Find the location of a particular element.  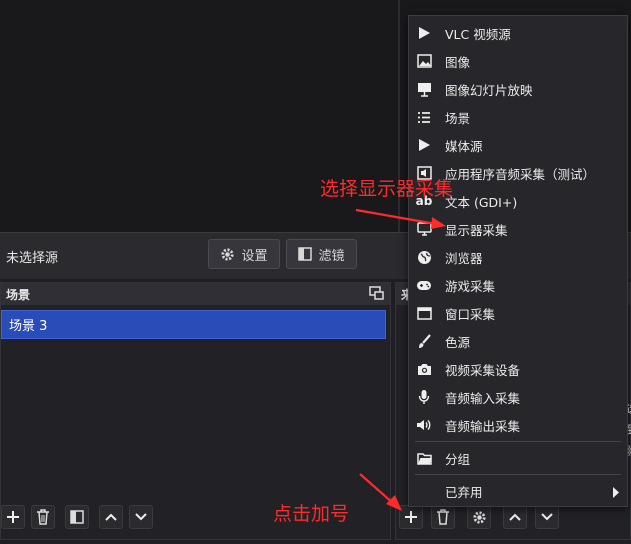

add-scene-button is located at coordinates (13, 517).